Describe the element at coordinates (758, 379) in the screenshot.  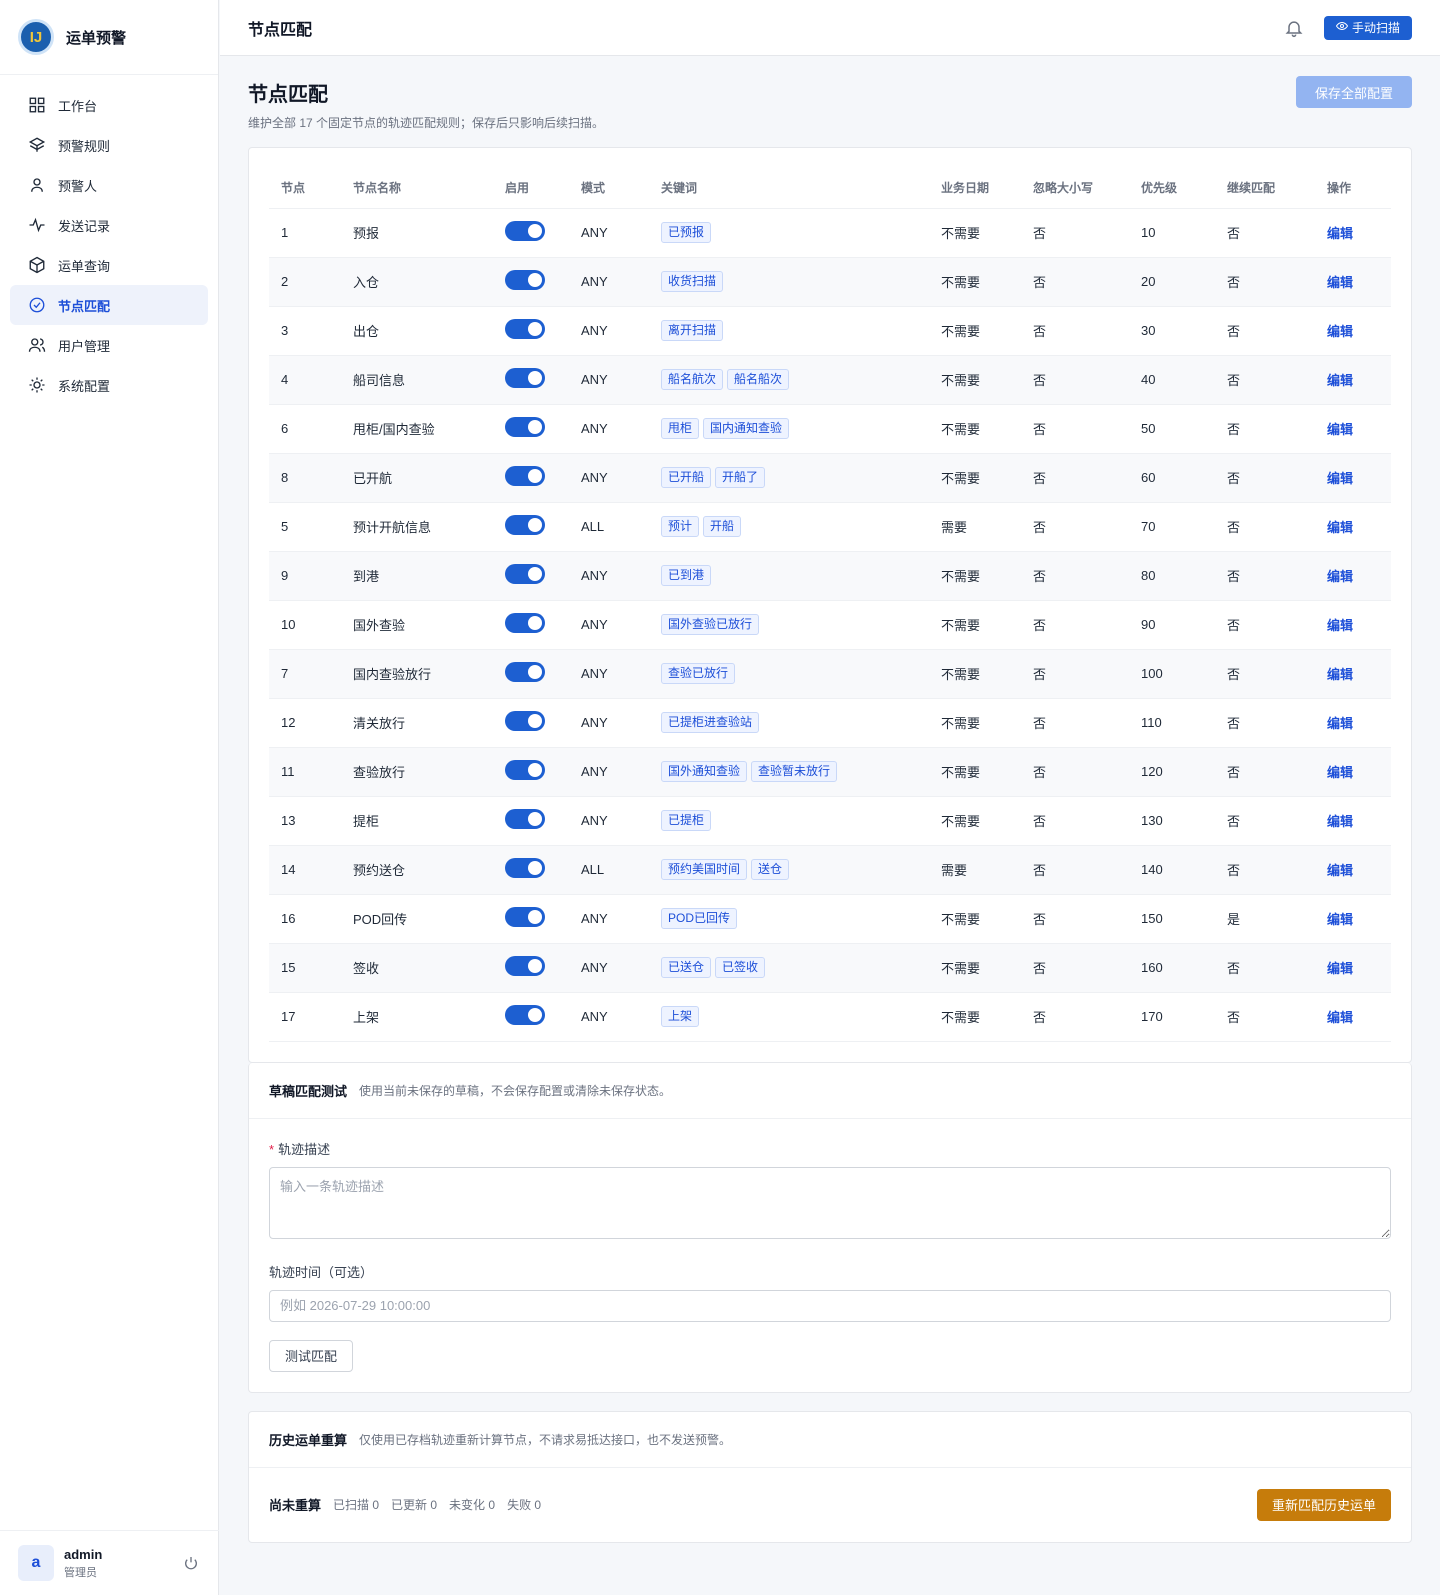
I see `keyword-tag: 船名船次` at that location.